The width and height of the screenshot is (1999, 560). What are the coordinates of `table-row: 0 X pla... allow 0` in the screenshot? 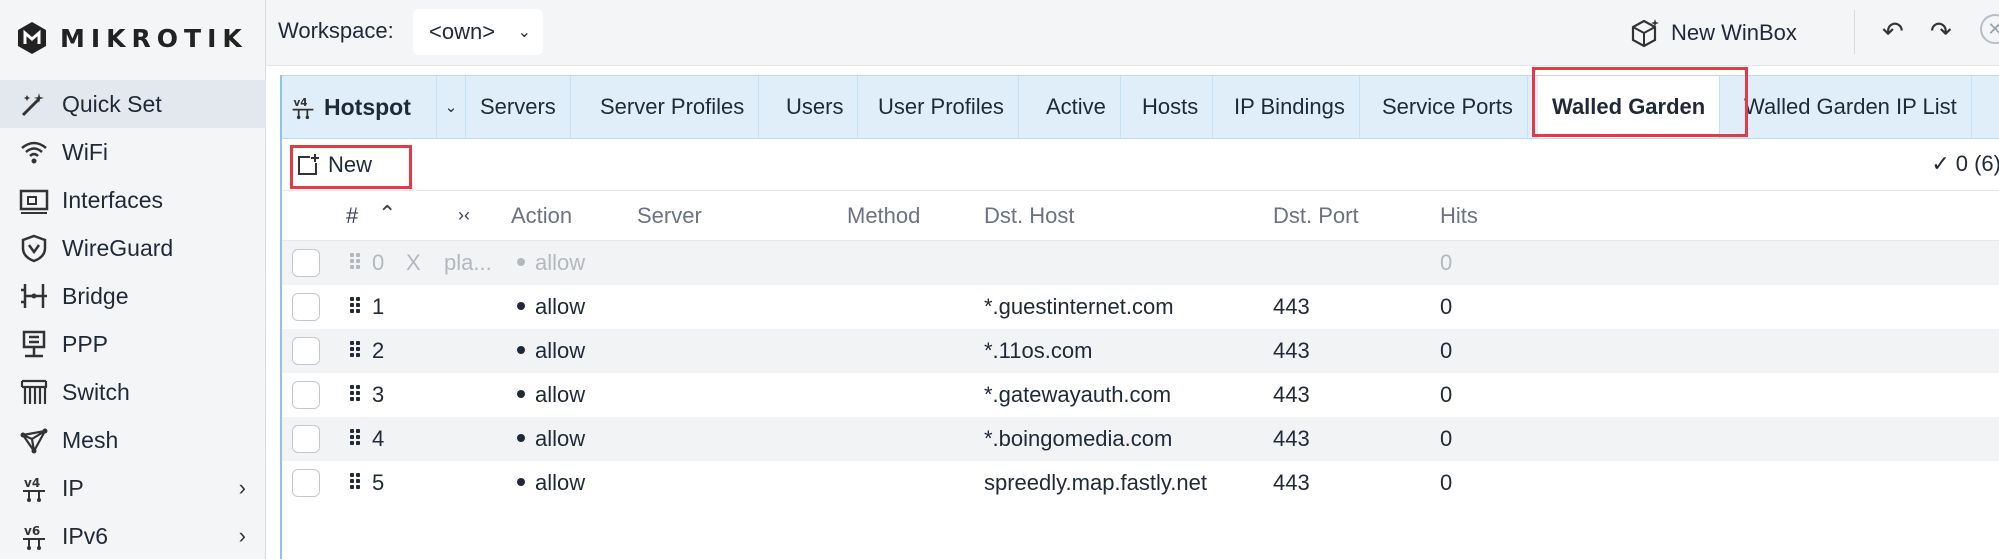 It's located at (1140, 263).